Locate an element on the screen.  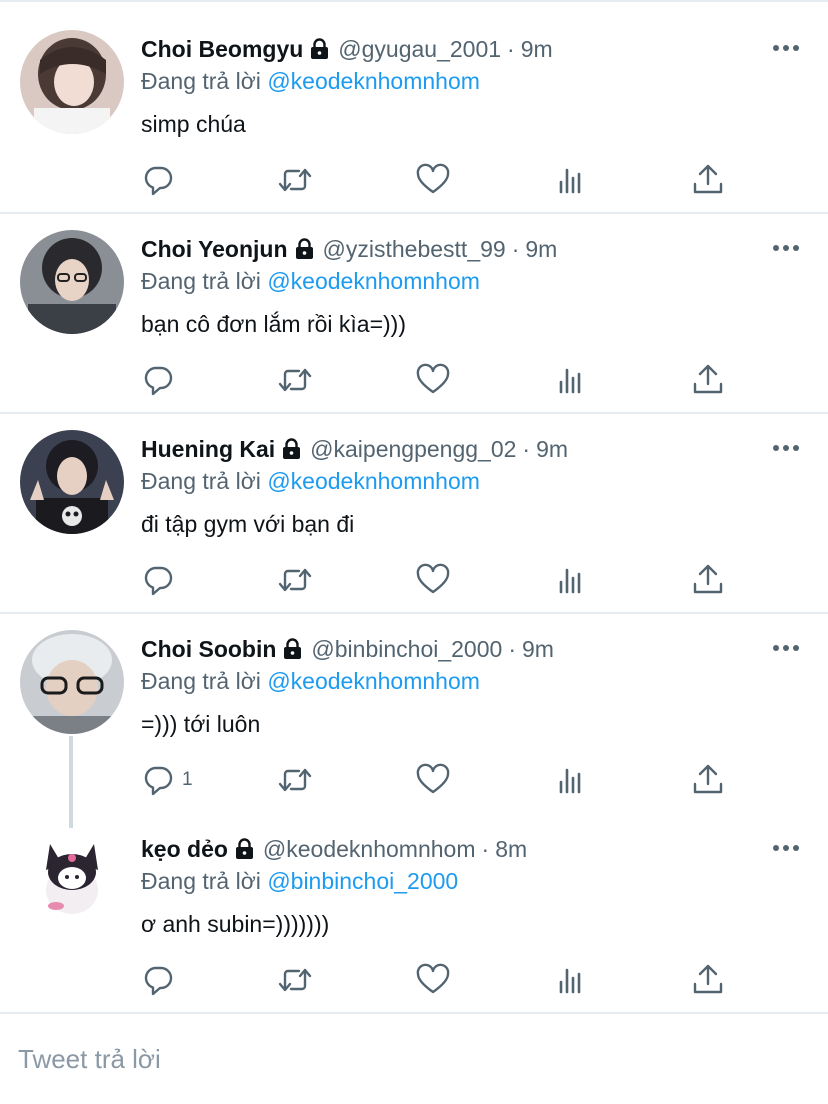
handle: @kaipengpengg_02 is located at coordinates (413, 449).